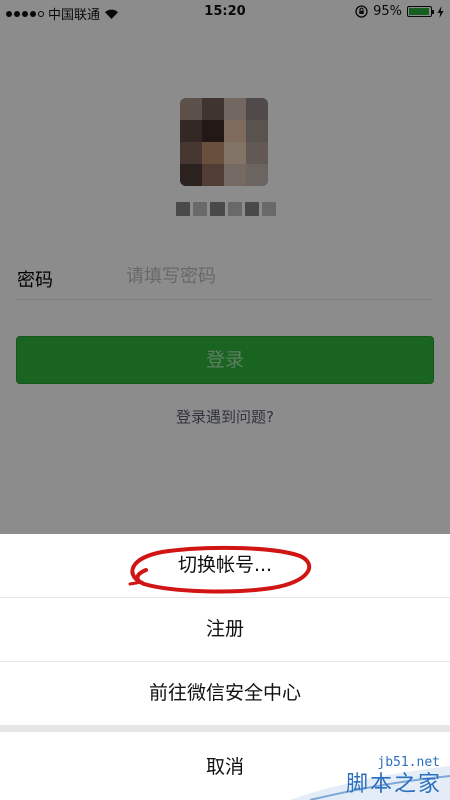  I want to click on security-center-button: 前往微信安全中心, so click(225, 693).